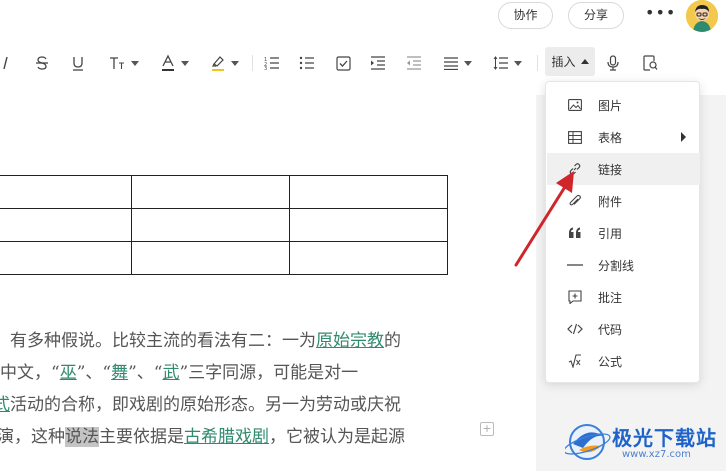 This screenshot has width=726, height=471. What do you see at coordinates (575, 297) in the screenshot?
I see `comment-icon` at bounding box center [575, 297].